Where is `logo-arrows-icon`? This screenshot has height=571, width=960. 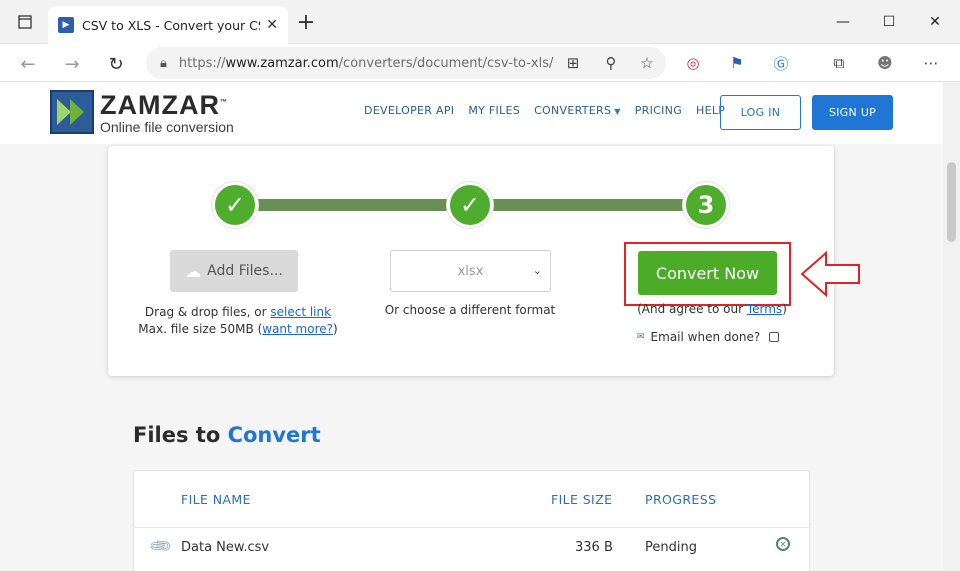
logo-arrows-icon is located at coordinates (72, 112).